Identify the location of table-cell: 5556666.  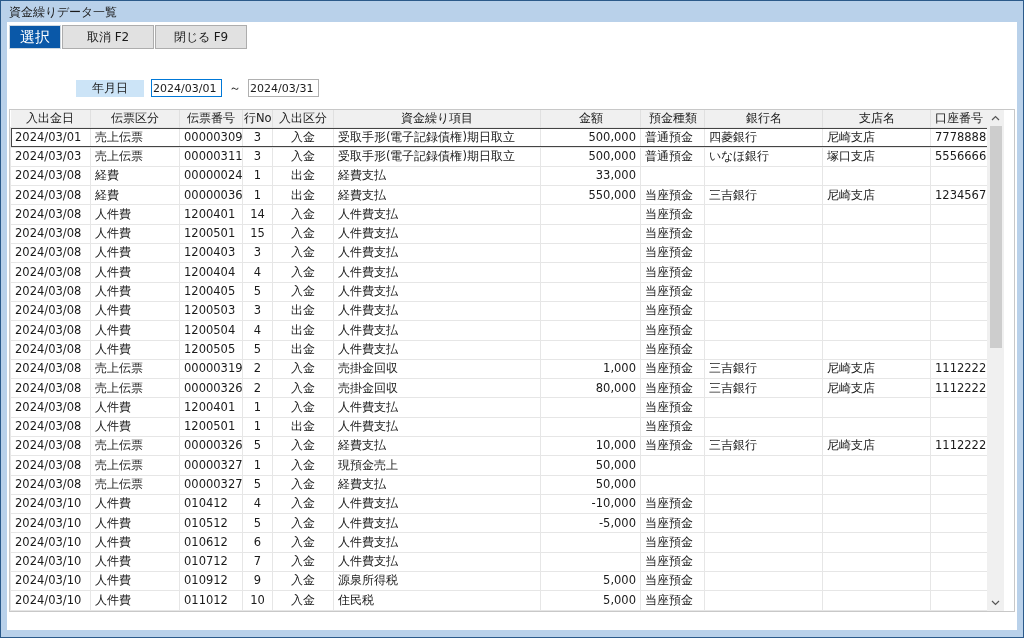
(961, 155).